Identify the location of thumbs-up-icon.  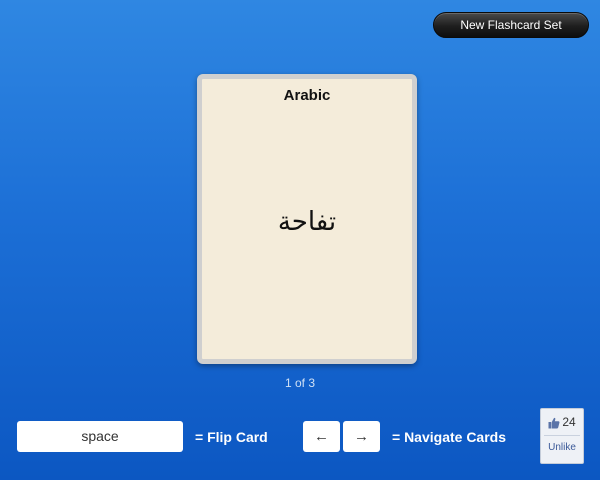
(554, 422).